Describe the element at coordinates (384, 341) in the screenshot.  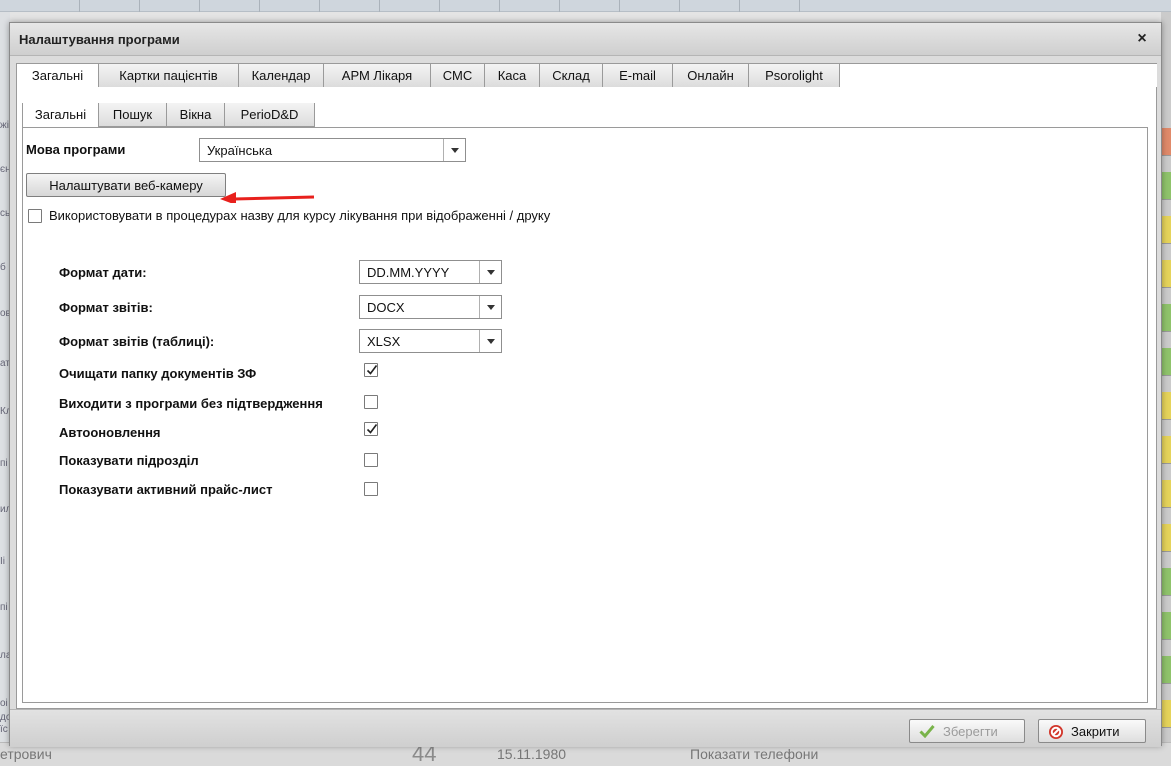
I see `table-report-format-value: XLSX` at that location.